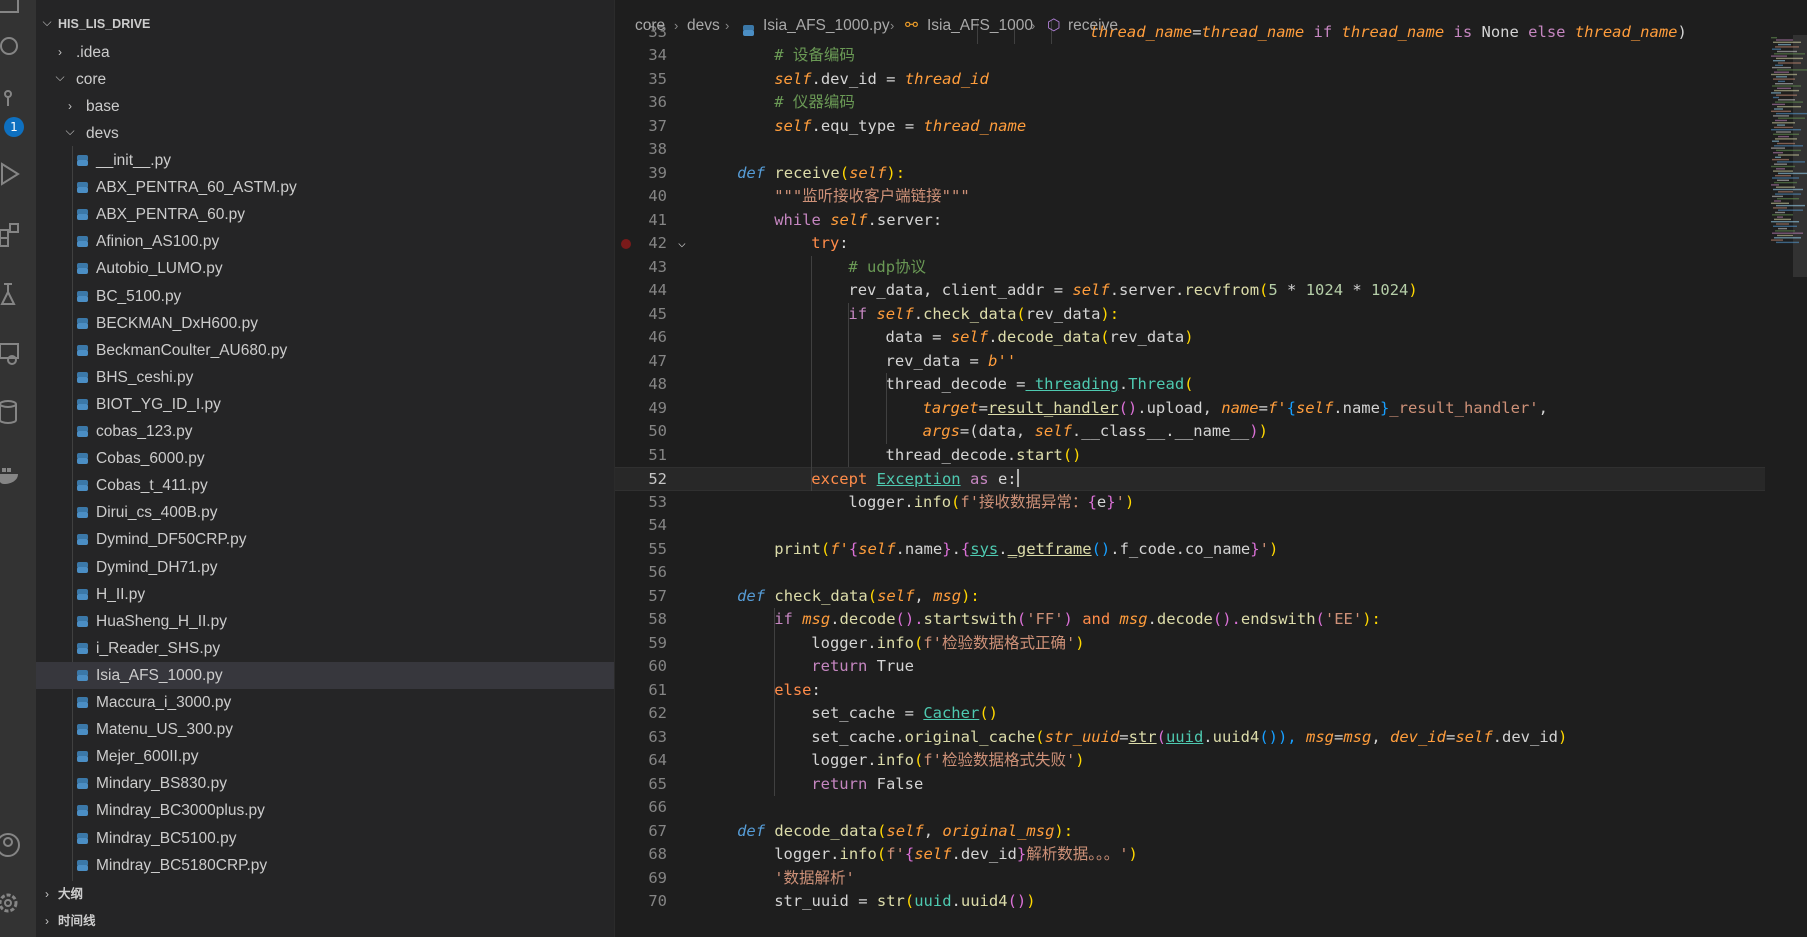  Describe the element at coordinates (1787, 486) in the screenshot. I see `minimap` at that location.